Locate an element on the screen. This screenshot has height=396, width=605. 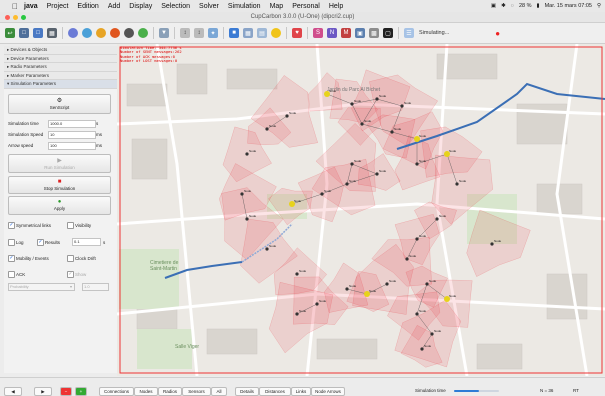
simulation-time-unit: s is located at coordinates (97, 123).